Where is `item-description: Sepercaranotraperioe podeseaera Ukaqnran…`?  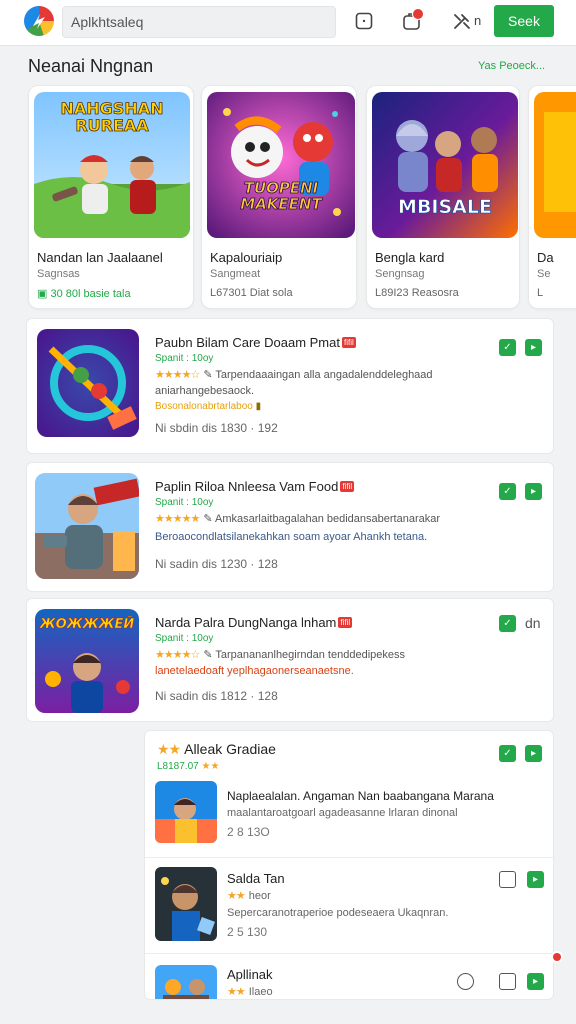 item-description: Sepercaranotraperioe podeseaera Ukaqnran… is located at coordinates (338, 913).